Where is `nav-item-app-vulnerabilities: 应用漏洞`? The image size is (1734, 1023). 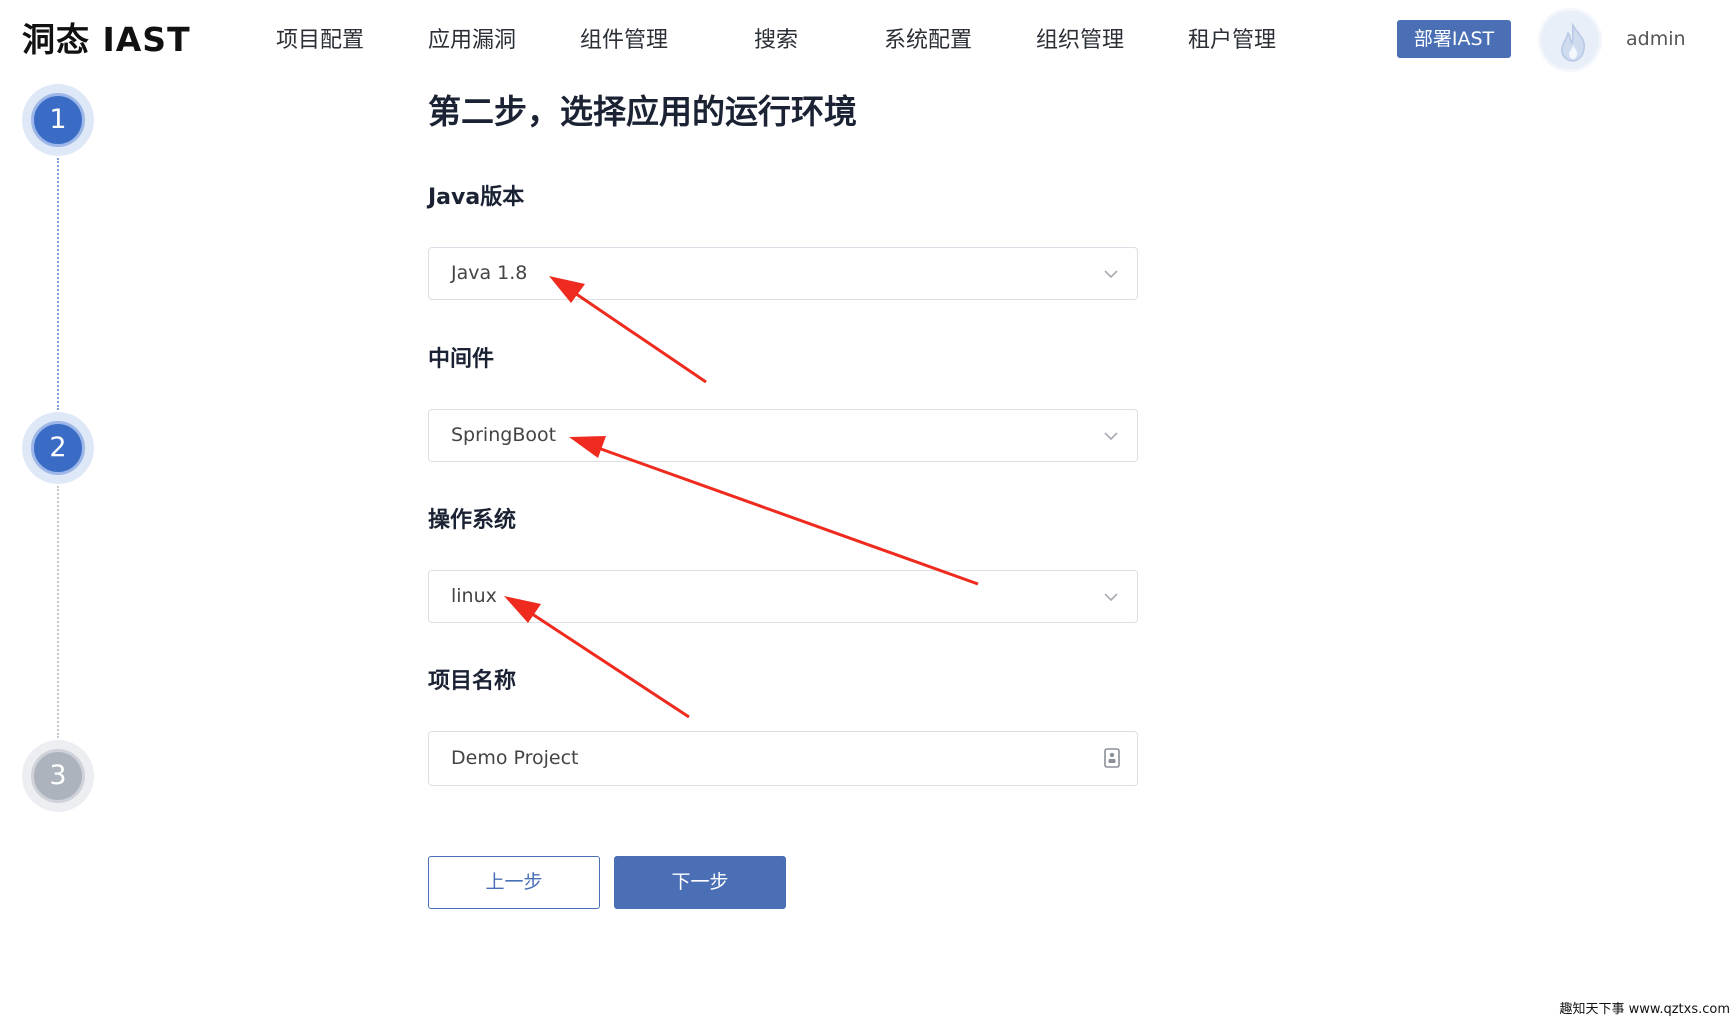 nav-item-app-vulnerabilities: 应用漏洞 is located at coordinates (472, 41).